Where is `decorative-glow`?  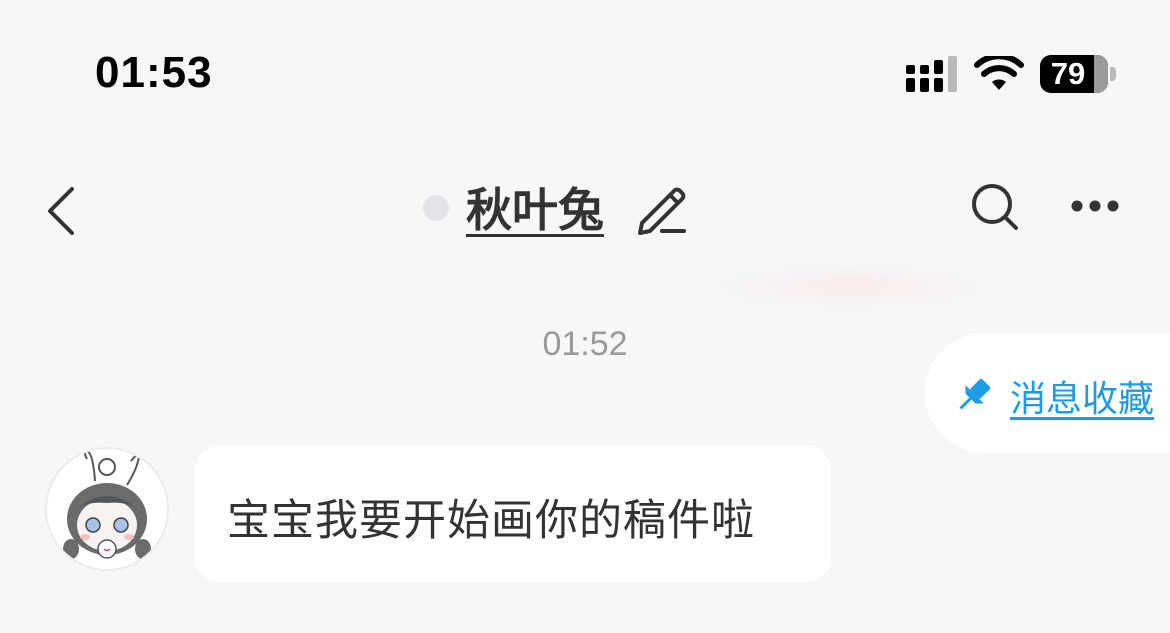
decorative-glow is located at coordinates (850, 287).